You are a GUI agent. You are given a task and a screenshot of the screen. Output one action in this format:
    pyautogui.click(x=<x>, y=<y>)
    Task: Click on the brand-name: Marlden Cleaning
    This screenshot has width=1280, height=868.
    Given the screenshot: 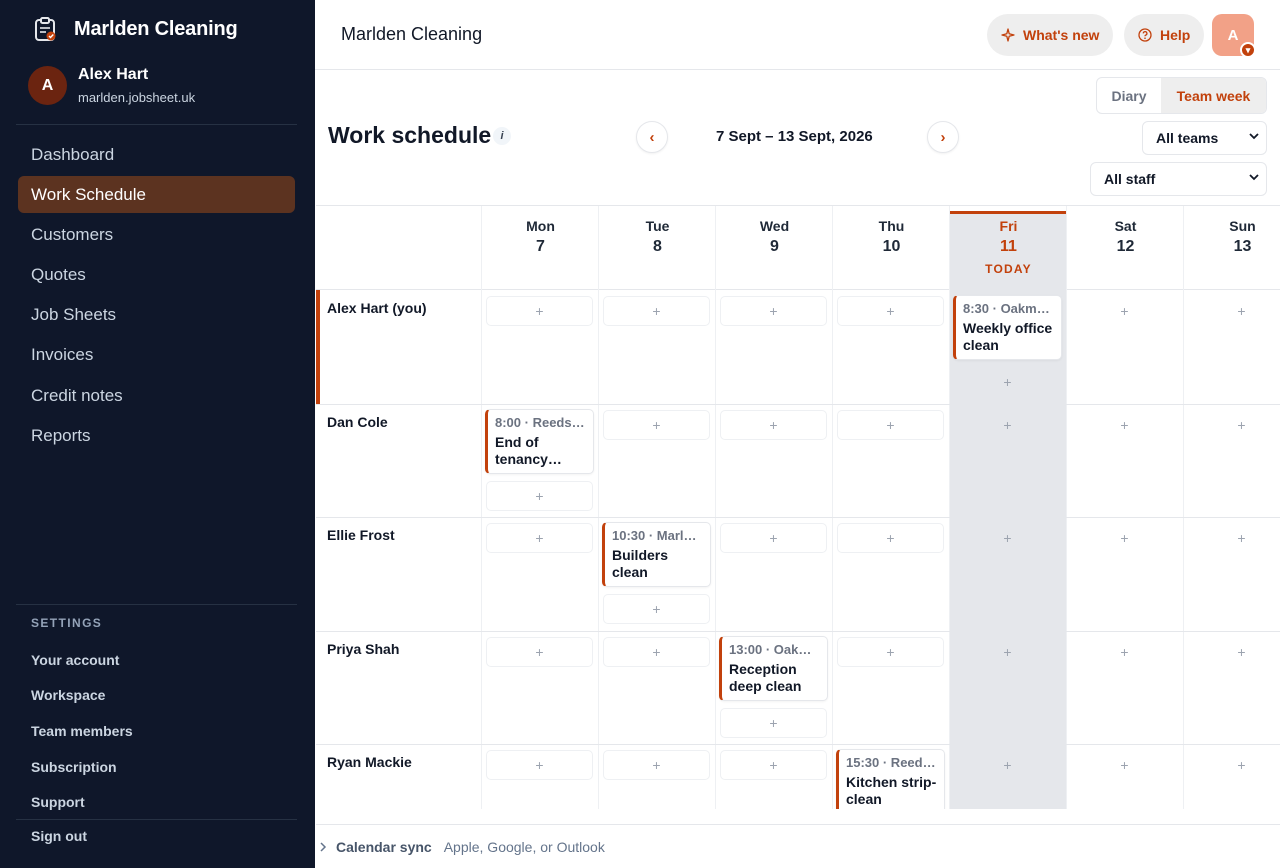 What is the action you would take?
    pyautogui.click(x=156, y=28)
    